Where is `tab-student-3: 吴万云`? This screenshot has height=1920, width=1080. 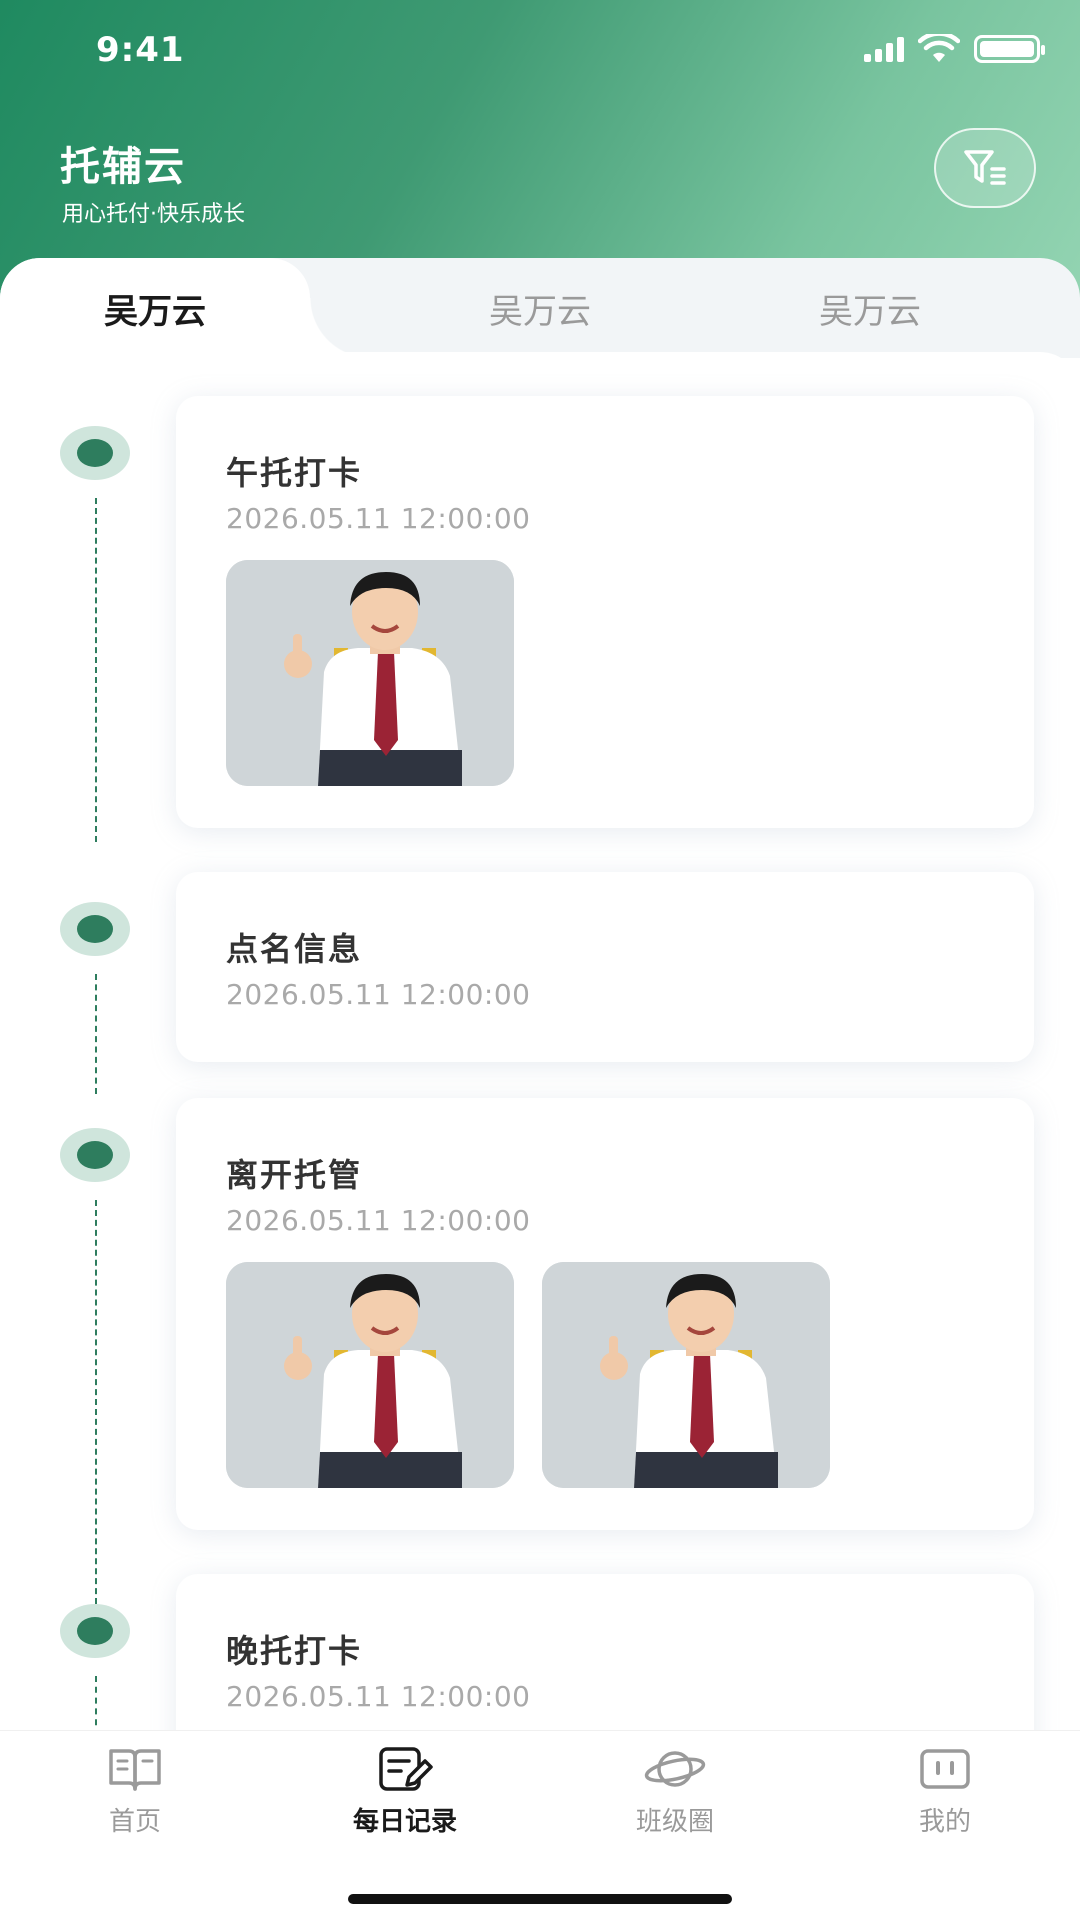 tab-student-3: 吴万云 is located at coordinates (870, 308).